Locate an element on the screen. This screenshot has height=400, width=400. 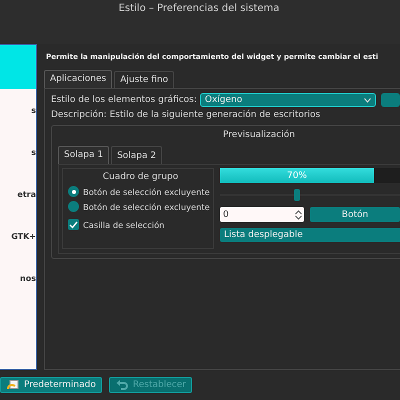
sidebar-item: GTK+ is located at coordinates (18, 236).